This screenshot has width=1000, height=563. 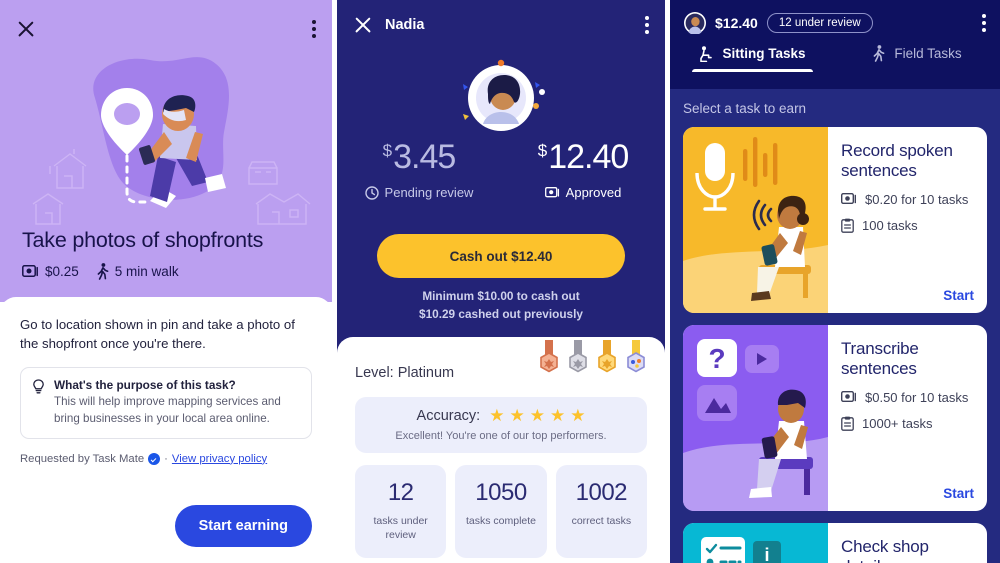 What do you see at coordinates (549, 356) in the screenshot?
I see `bronze-medal-icon` at bounding box center [549, 356].